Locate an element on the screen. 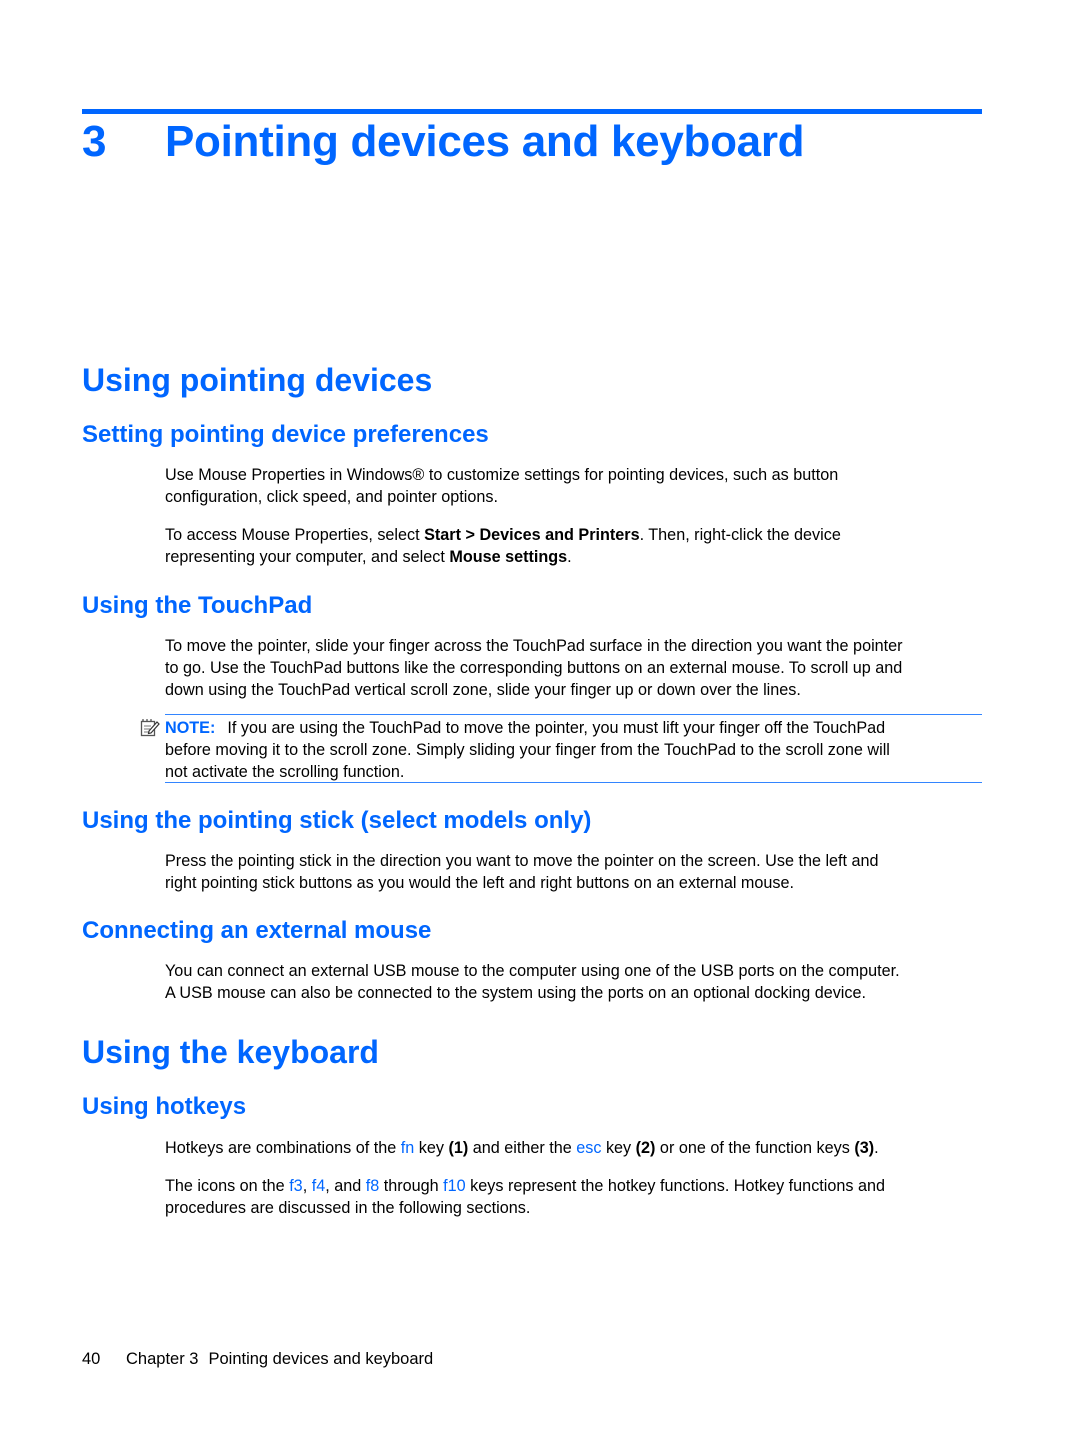 The width and height of the screenshot is (1080, 1437). subheading-preferences: Setting pointing device preferences is located at coordinates (285, 434).